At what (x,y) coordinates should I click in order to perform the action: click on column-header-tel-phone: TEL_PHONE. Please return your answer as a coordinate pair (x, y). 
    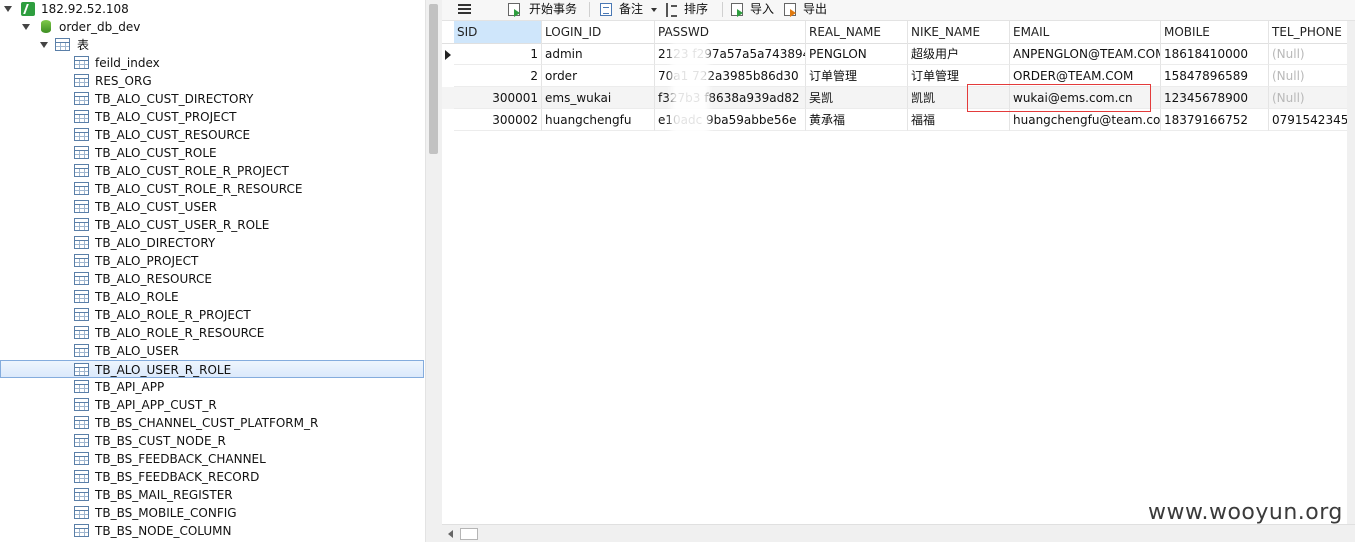
    Looking at the image, I should click on (1312, 32).